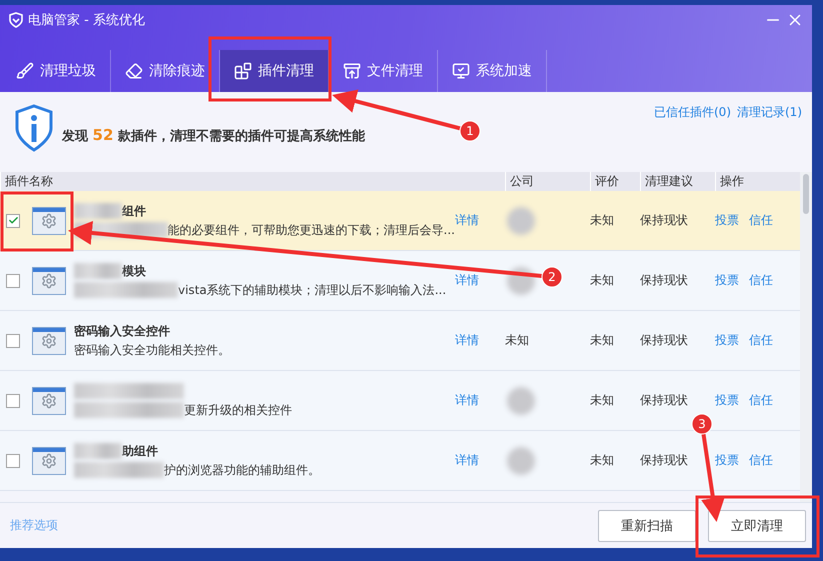  What do you see at coordinates (552, 277) in the screenshot?
I see `step-number-badge: 2` at bounding box center [552, 277].